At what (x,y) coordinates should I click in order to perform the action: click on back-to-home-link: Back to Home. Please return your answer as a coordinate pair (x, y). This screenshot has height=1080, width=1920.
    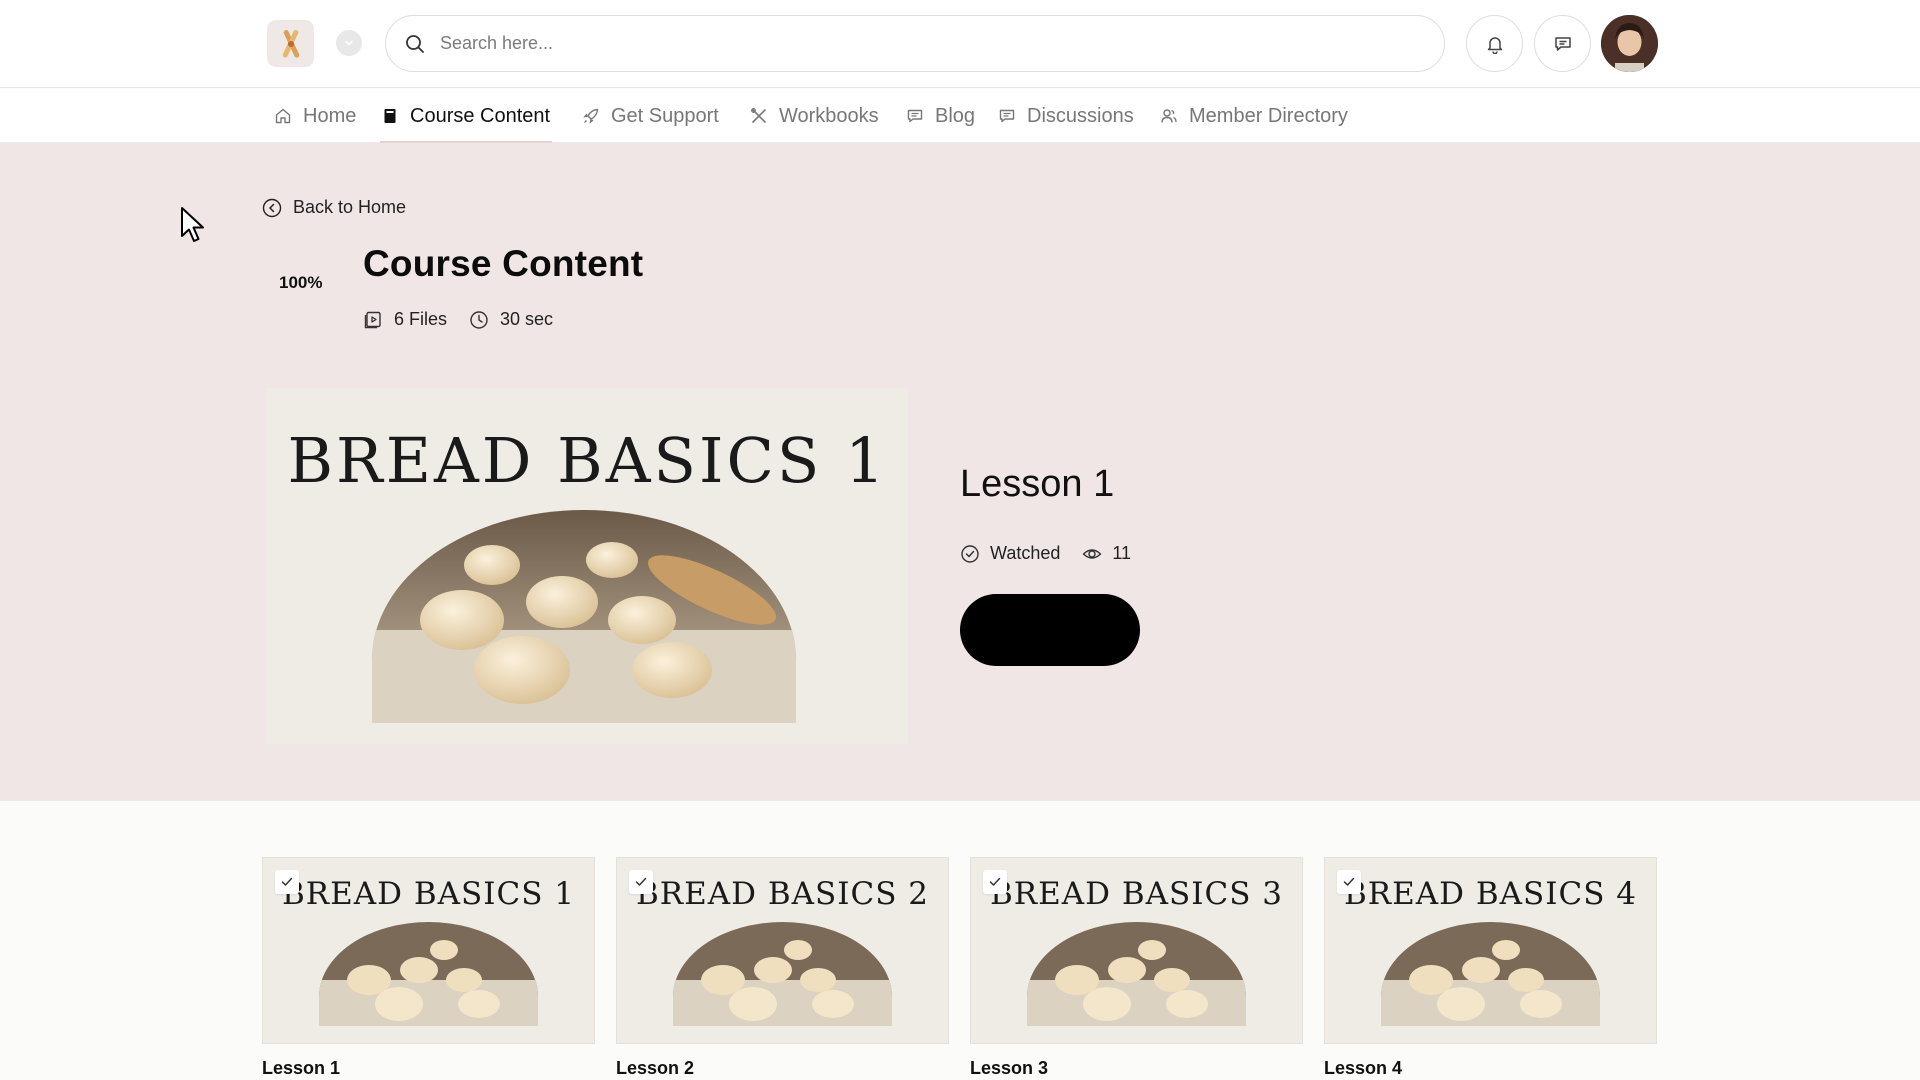
    Looking at the image, I should click on (334, 207).